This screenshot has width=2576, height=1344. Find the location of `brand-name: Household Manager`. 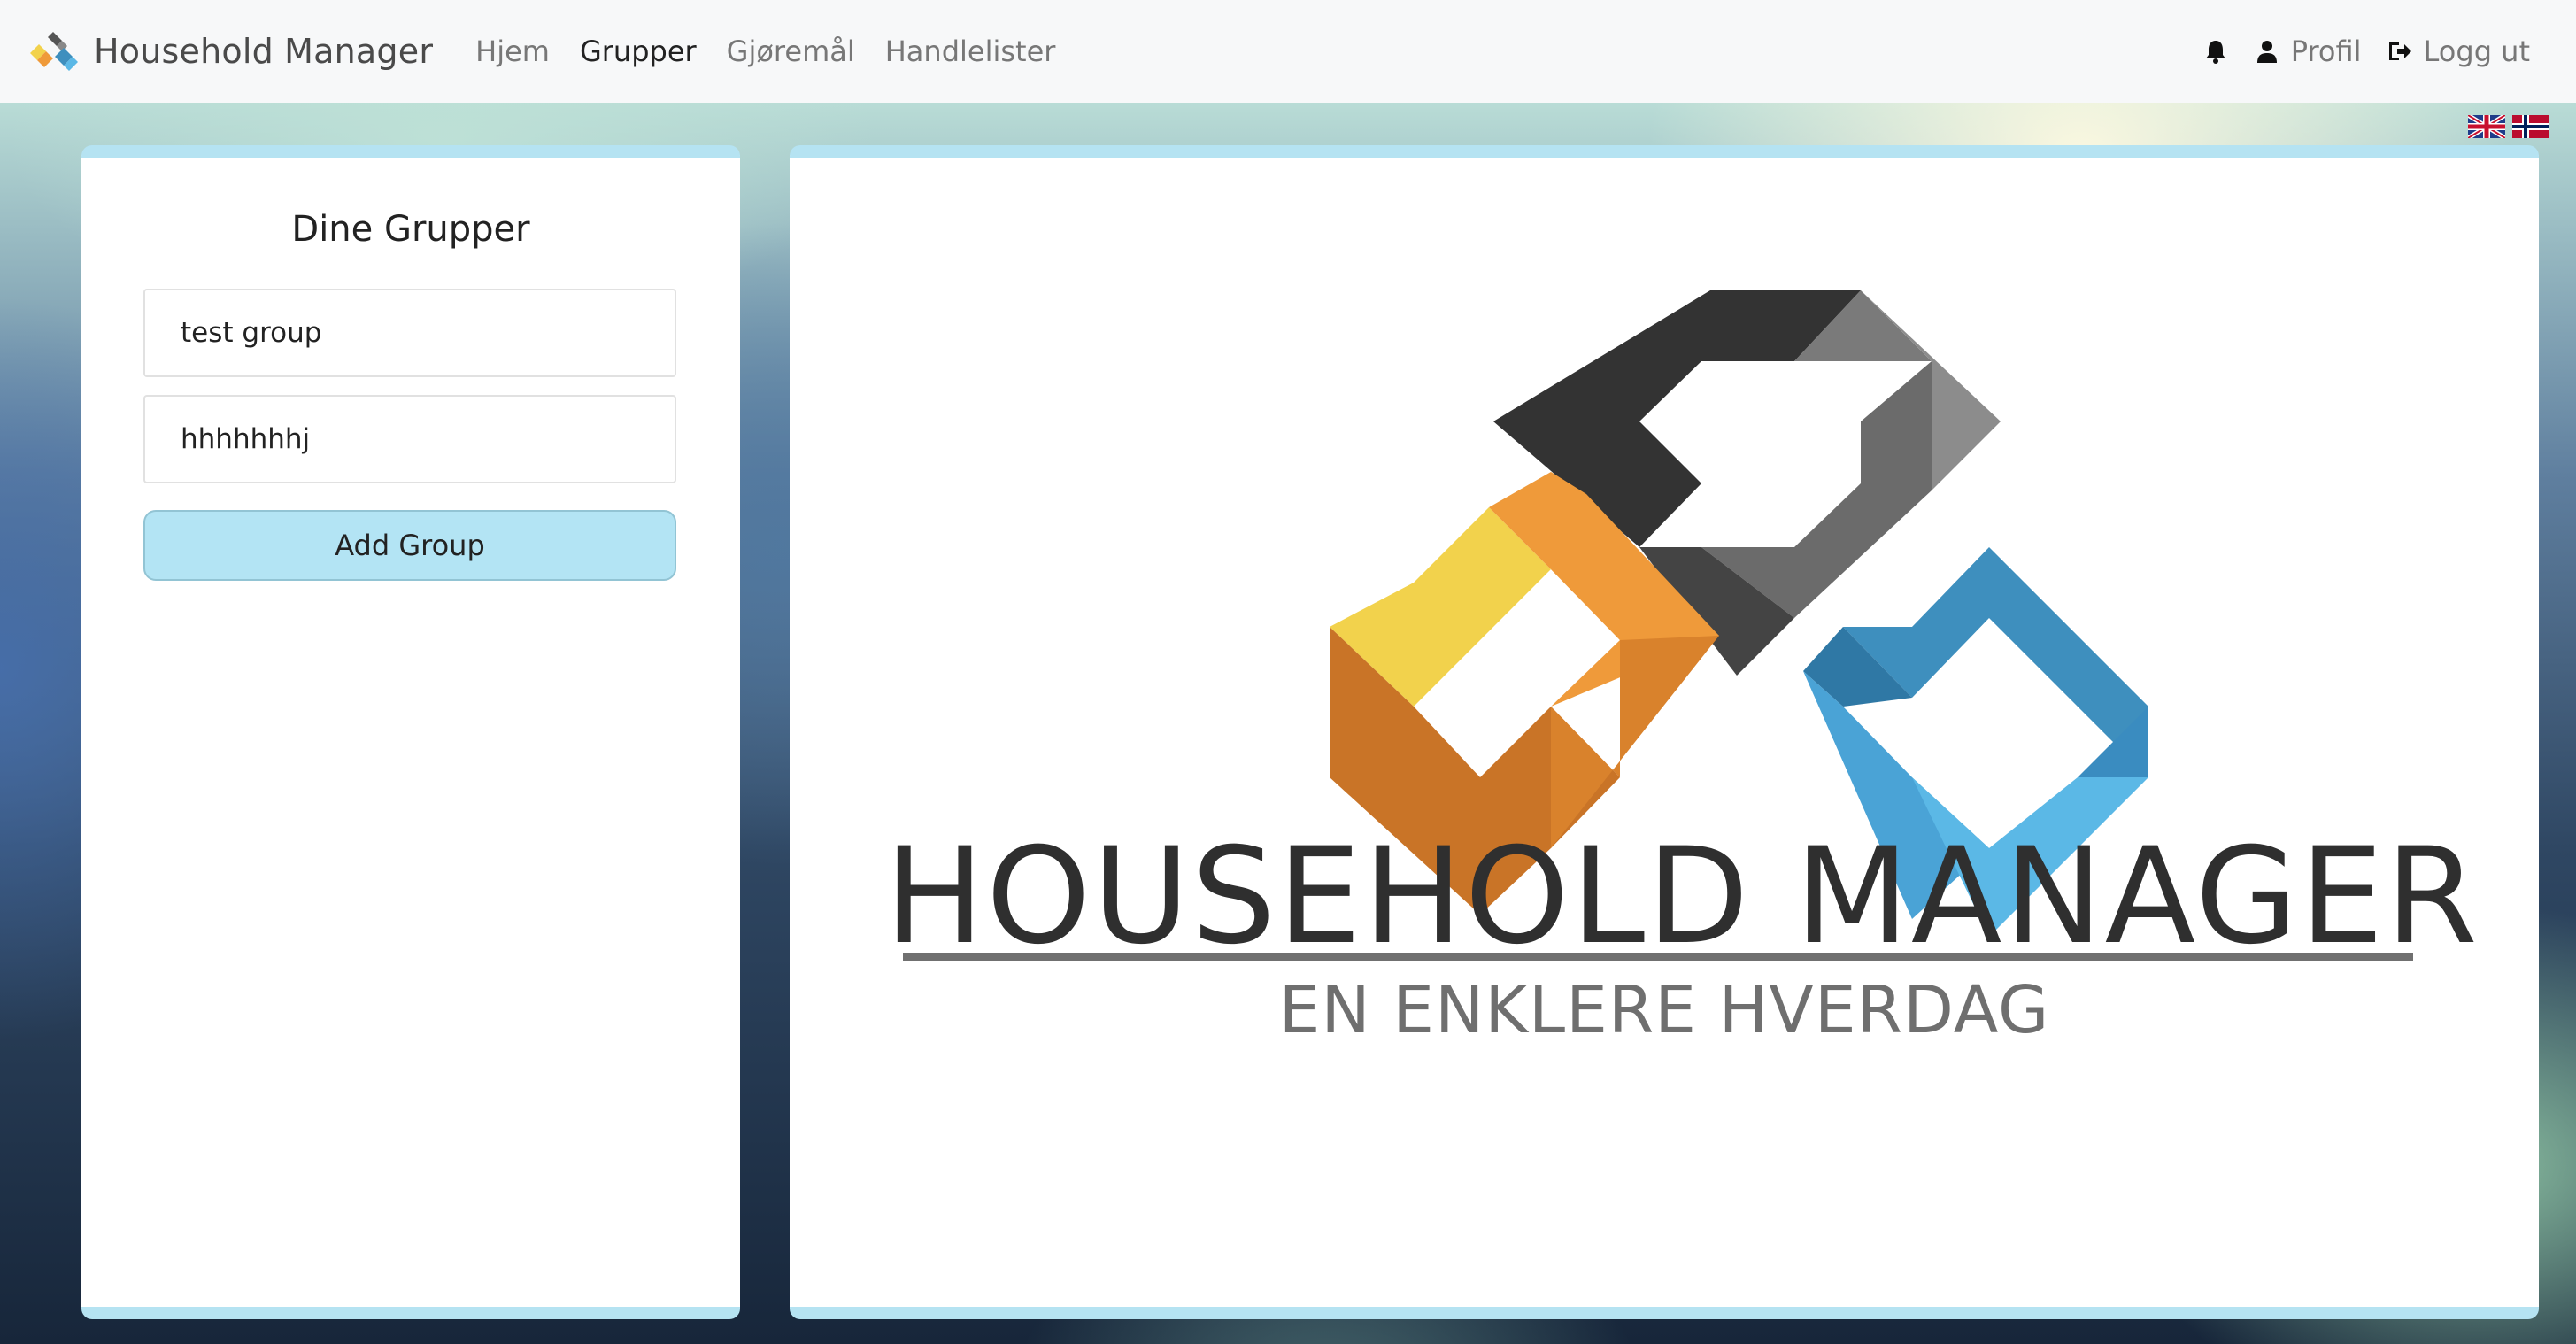

brand-name: Household Manager is located at coordinates (264, 52).